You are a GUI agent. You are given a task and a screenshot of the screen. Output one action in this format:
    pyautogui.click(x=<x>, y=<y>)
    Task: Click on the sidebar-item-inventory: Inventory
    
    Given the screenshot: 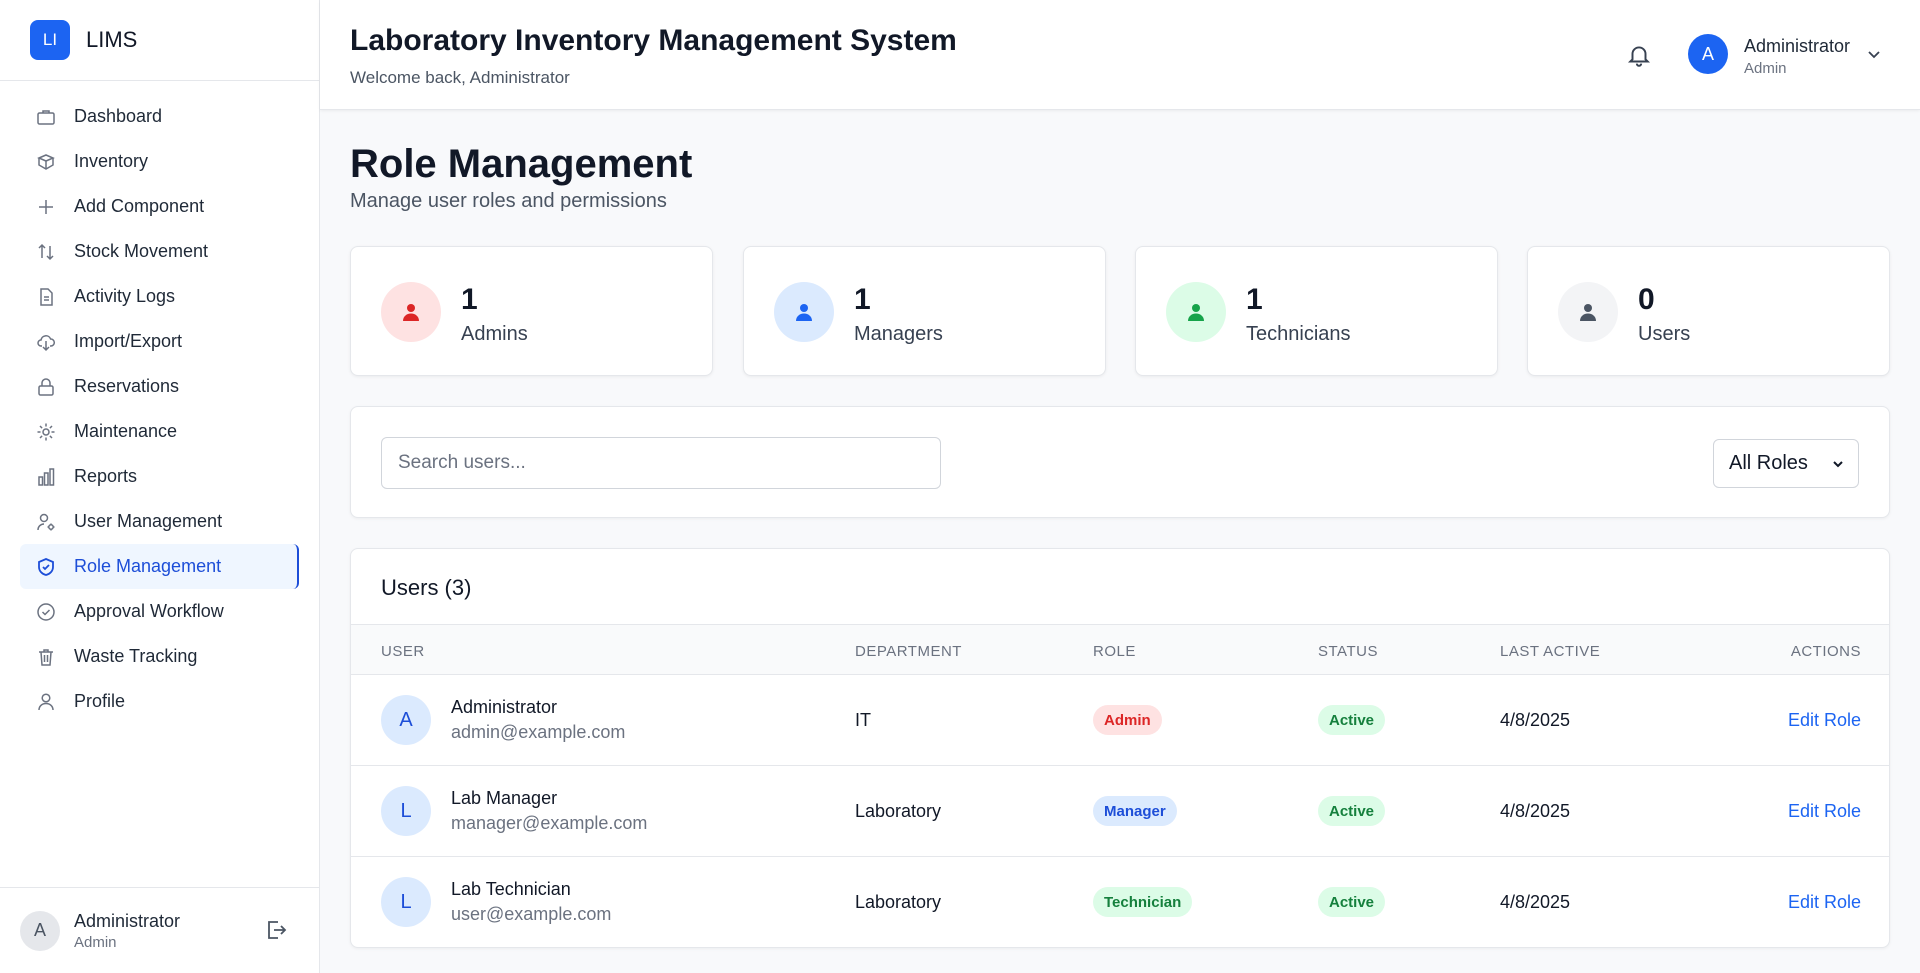 What is the action you would take?
    pyautogui.click(x=159, y=161)
    